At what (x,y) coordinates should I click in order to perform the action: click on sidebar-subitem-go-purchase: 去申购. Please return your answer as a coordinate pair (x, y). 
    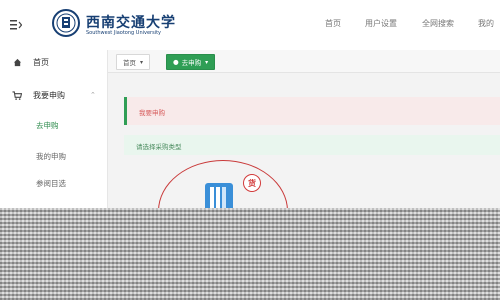
    Looking at the image, I should click on (47, 125).